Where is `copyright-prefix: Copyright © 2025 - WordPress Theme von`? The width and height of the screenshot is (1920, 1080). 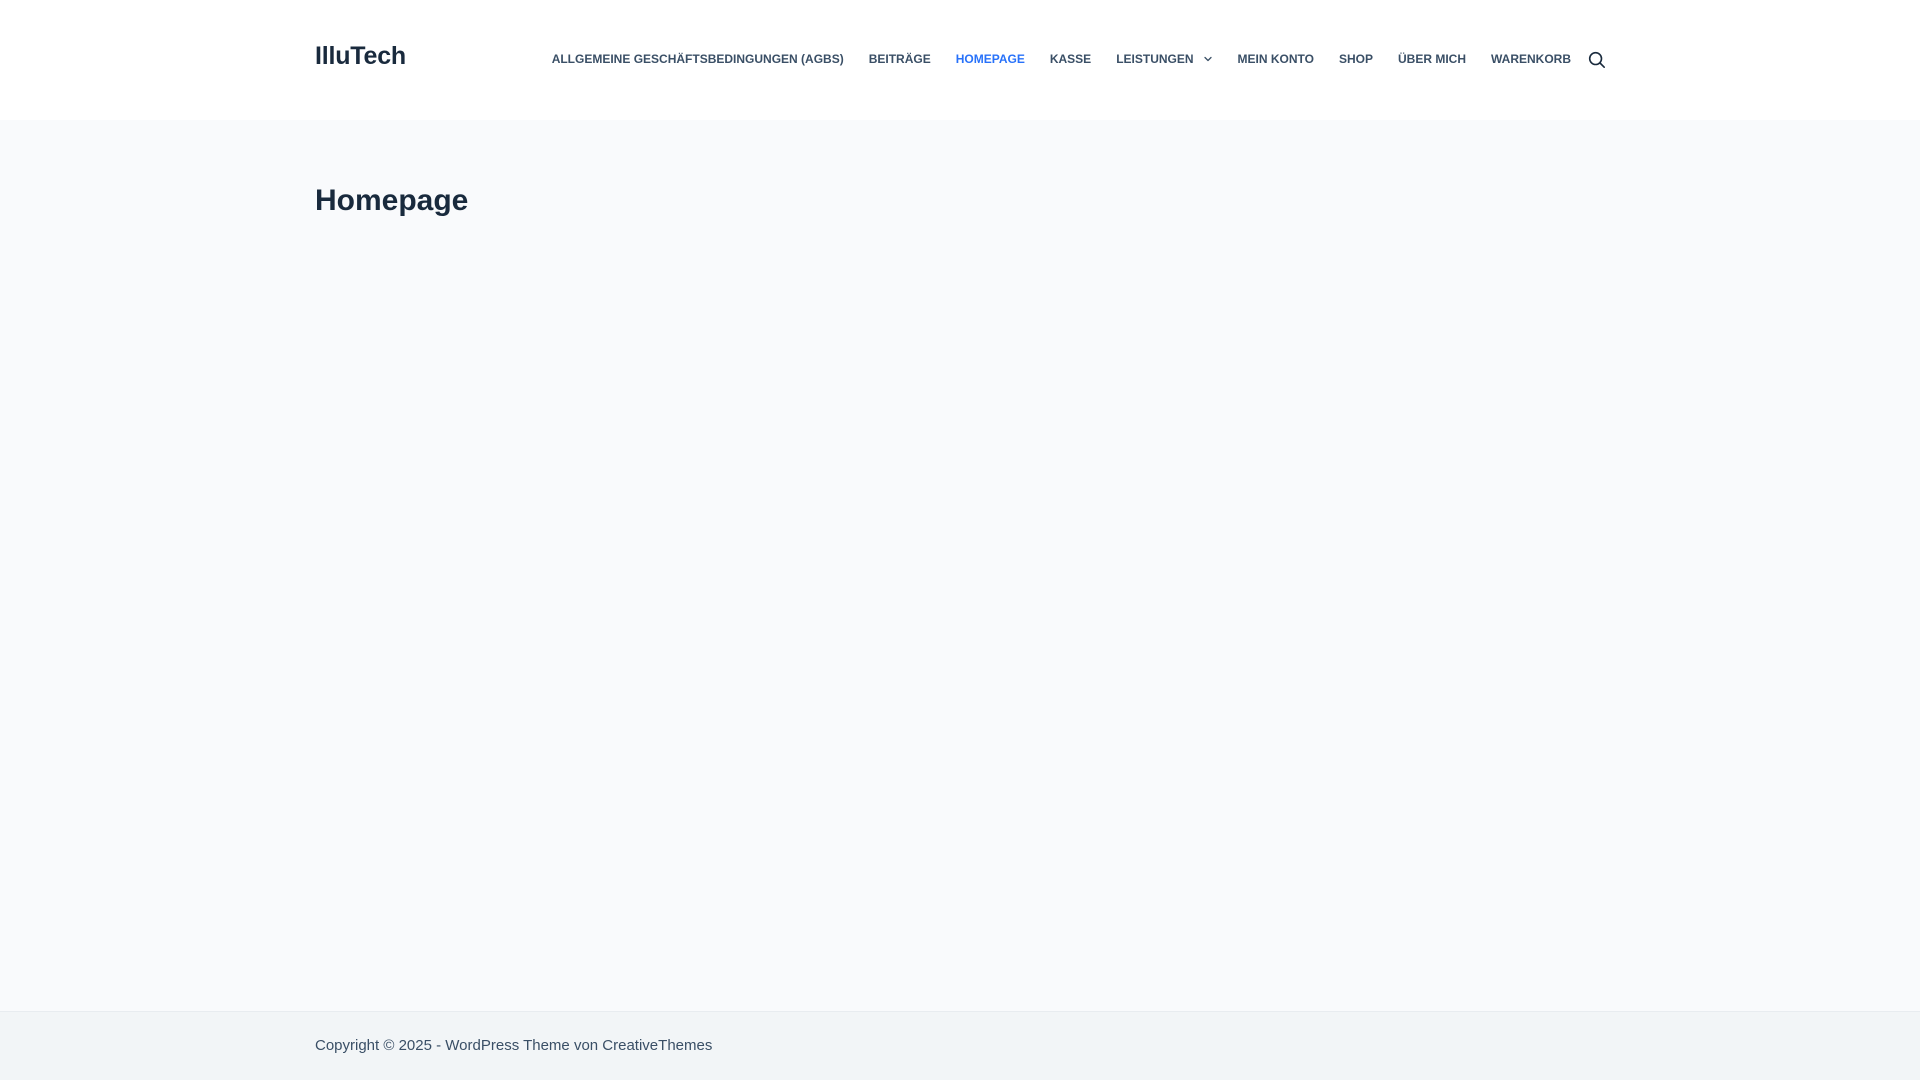
copyright-prefix: Copyright © 2025 - WordPress Theme von is located at coordinates (459, 1045).